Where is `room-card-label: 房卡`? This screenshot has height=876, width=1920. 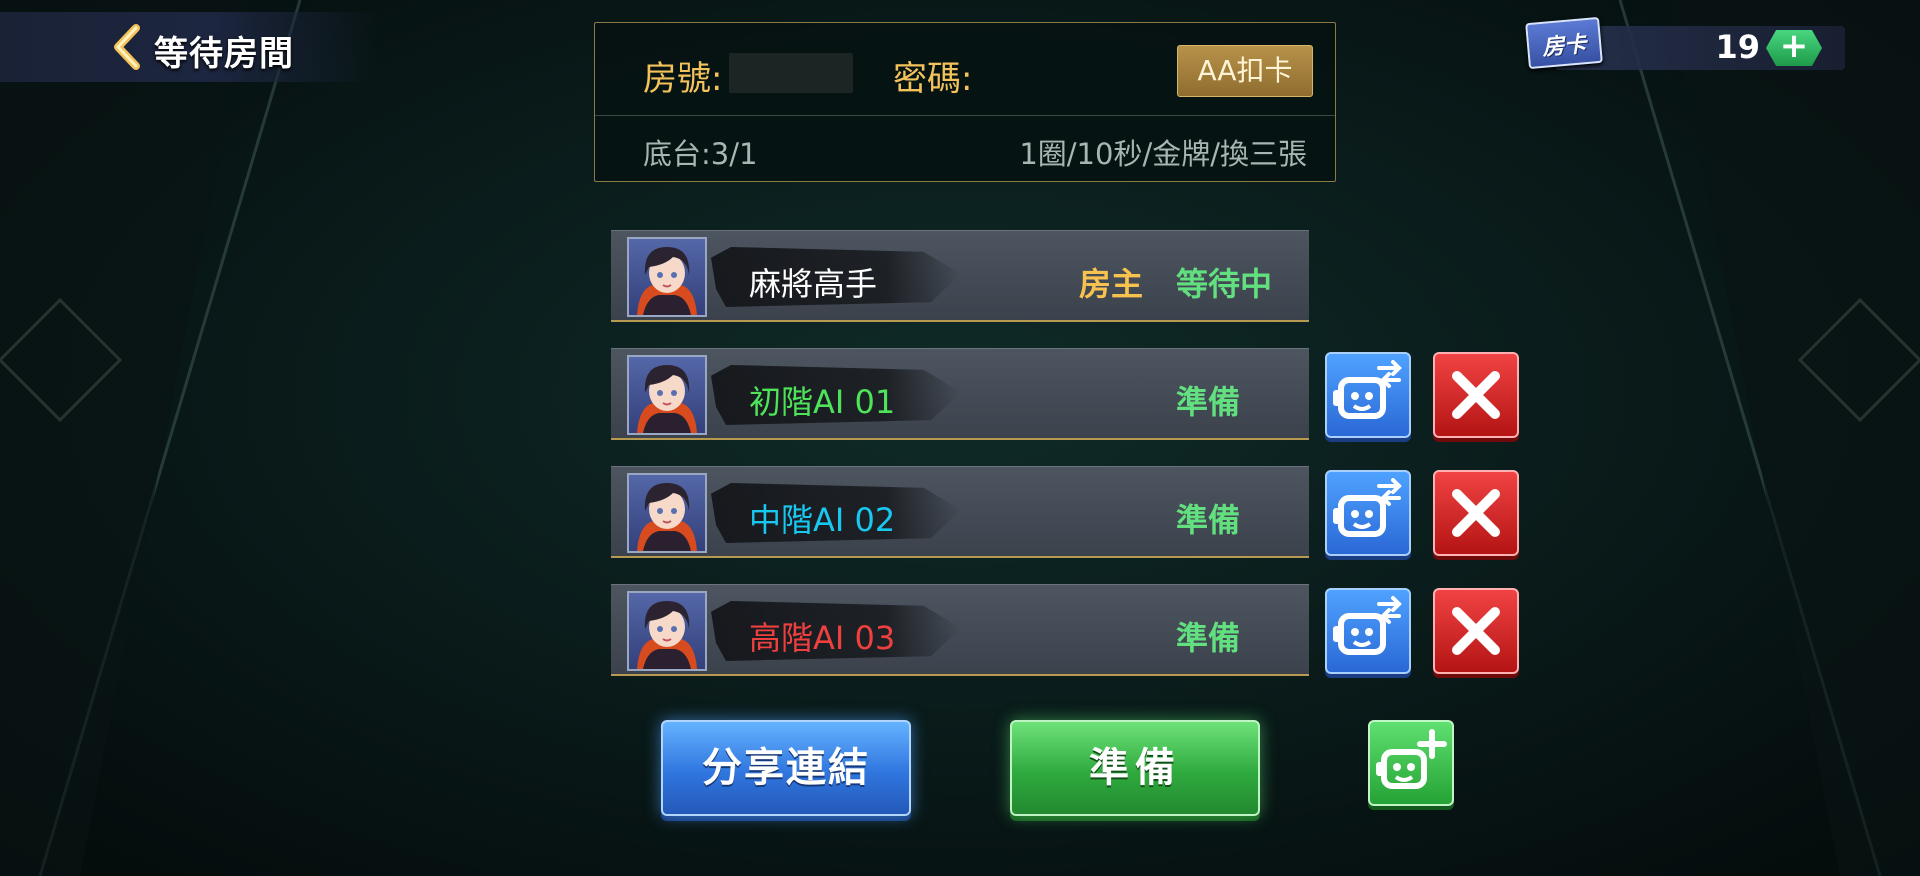
room-card-label: 房卡 is located at coordinates (1564, 46).